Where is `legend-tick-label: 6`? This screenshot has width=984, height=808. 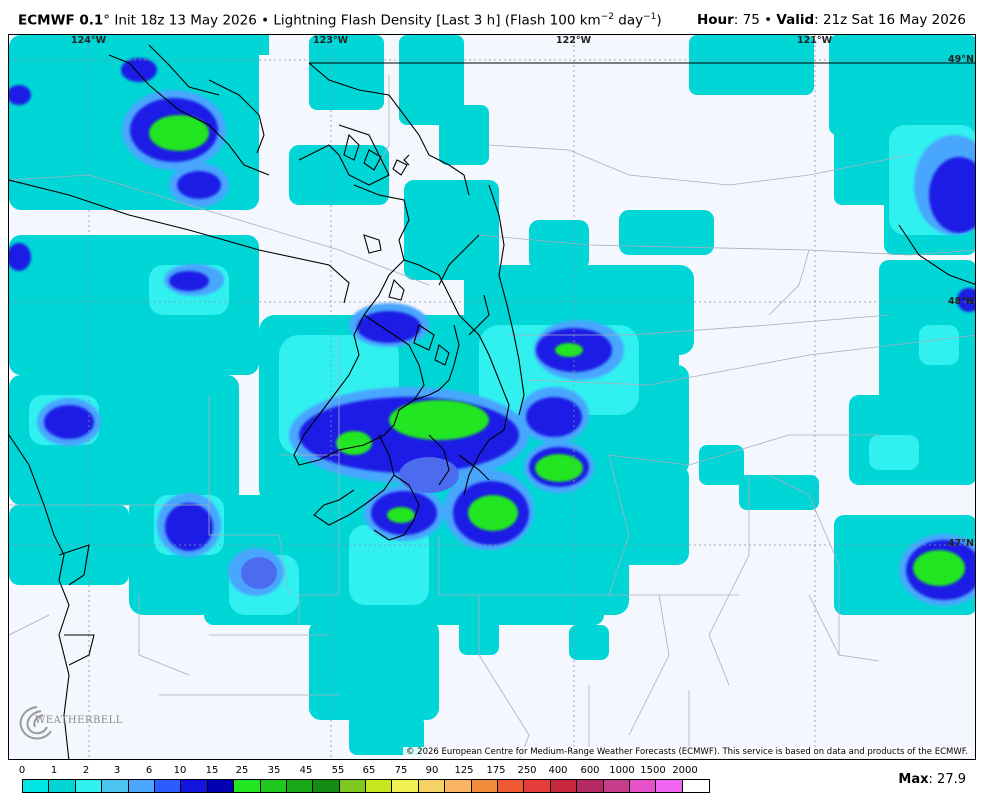
legend-tick-label: 6 is located at coordinates (149, 770).